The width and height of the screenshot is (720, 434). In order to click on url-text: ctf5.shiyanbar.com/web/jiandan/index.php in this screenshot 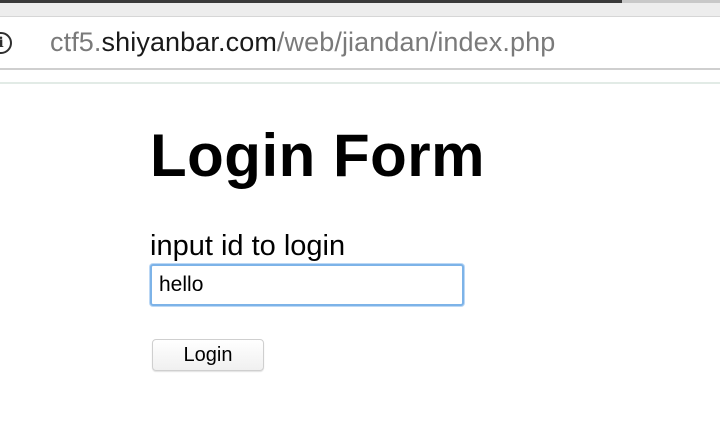, I will do `click(302, 42)`.